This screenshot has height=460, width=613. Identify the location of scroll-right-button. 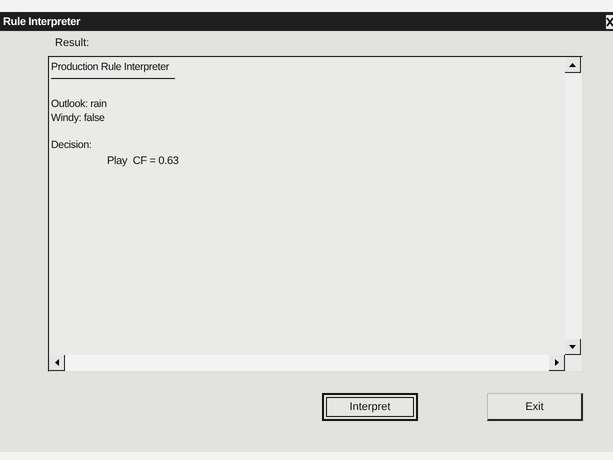
(557, 363).